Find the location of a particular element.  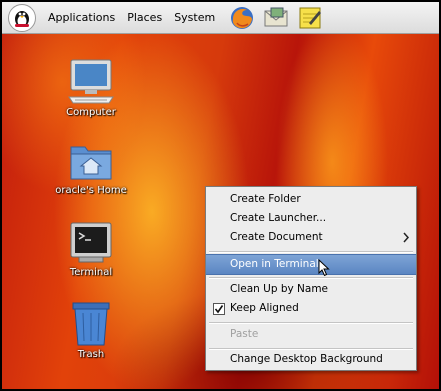

desktop-icon-terminal: Terminal is located at coordinates (91, 249).